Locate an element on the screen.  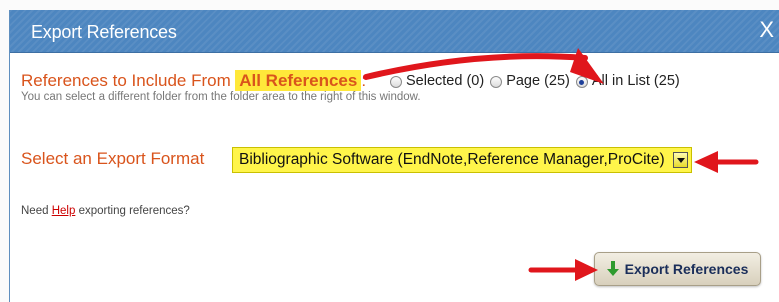
down-arrow-icon is located at coordinates (612, 269).